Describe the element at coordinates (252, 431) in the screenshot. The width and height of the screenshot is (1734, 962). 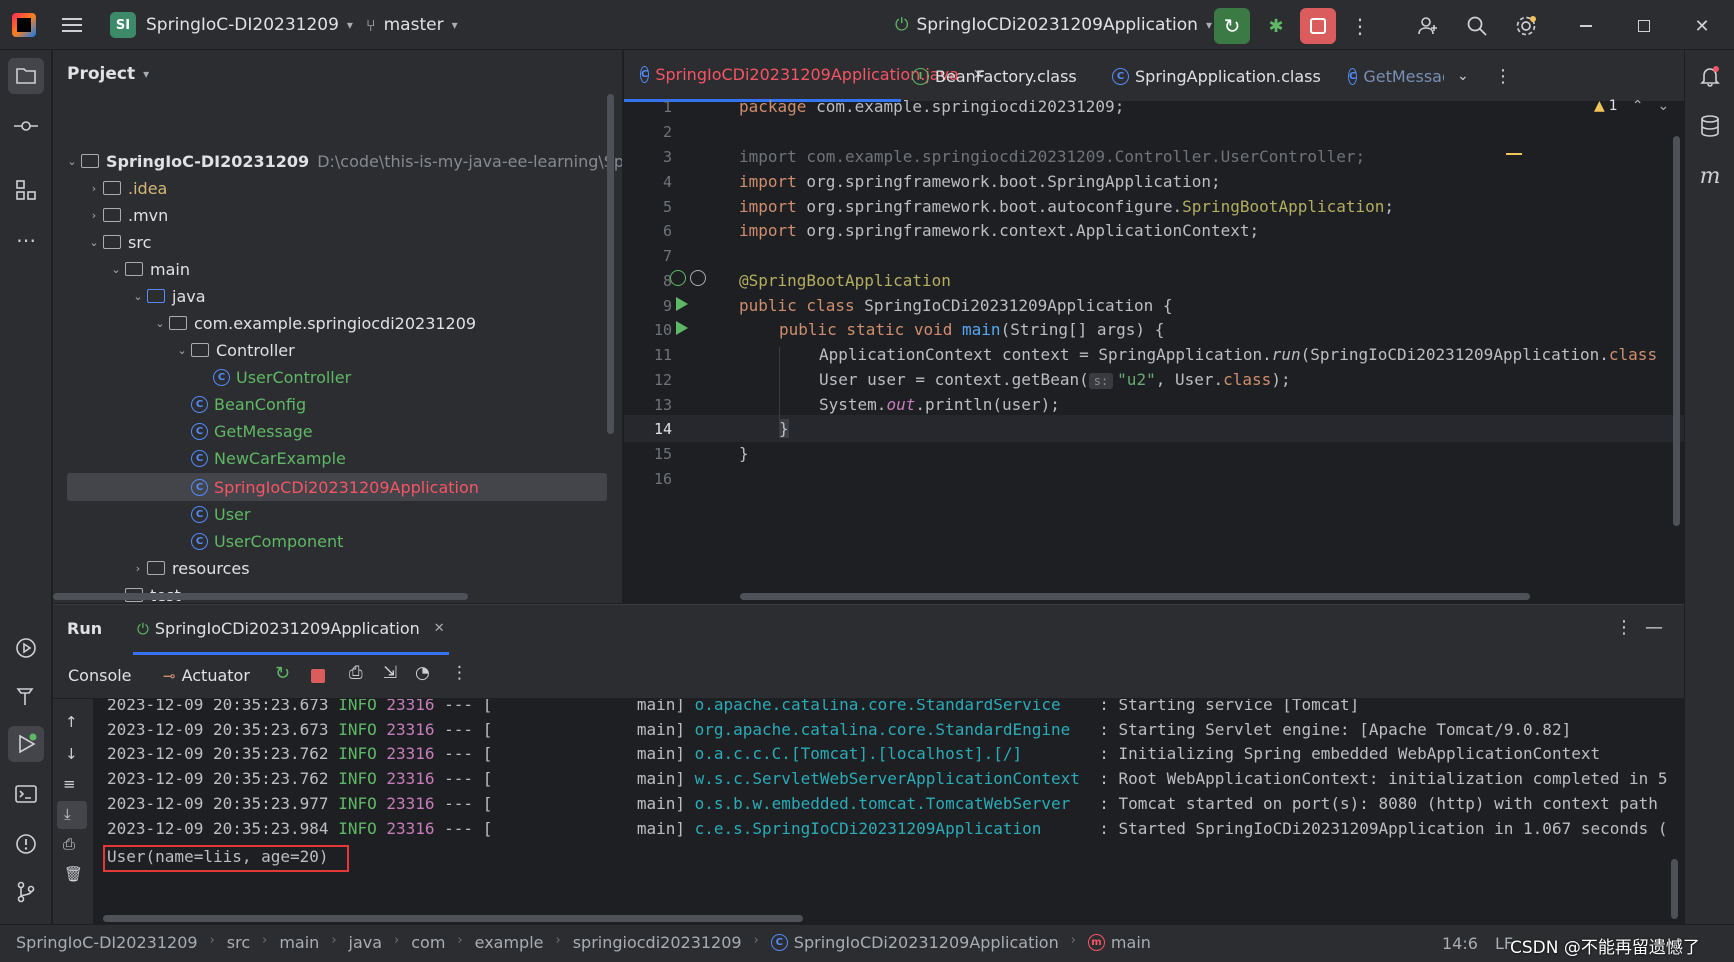
I see `tree-item-getmessage: C GetMessage` at that location.